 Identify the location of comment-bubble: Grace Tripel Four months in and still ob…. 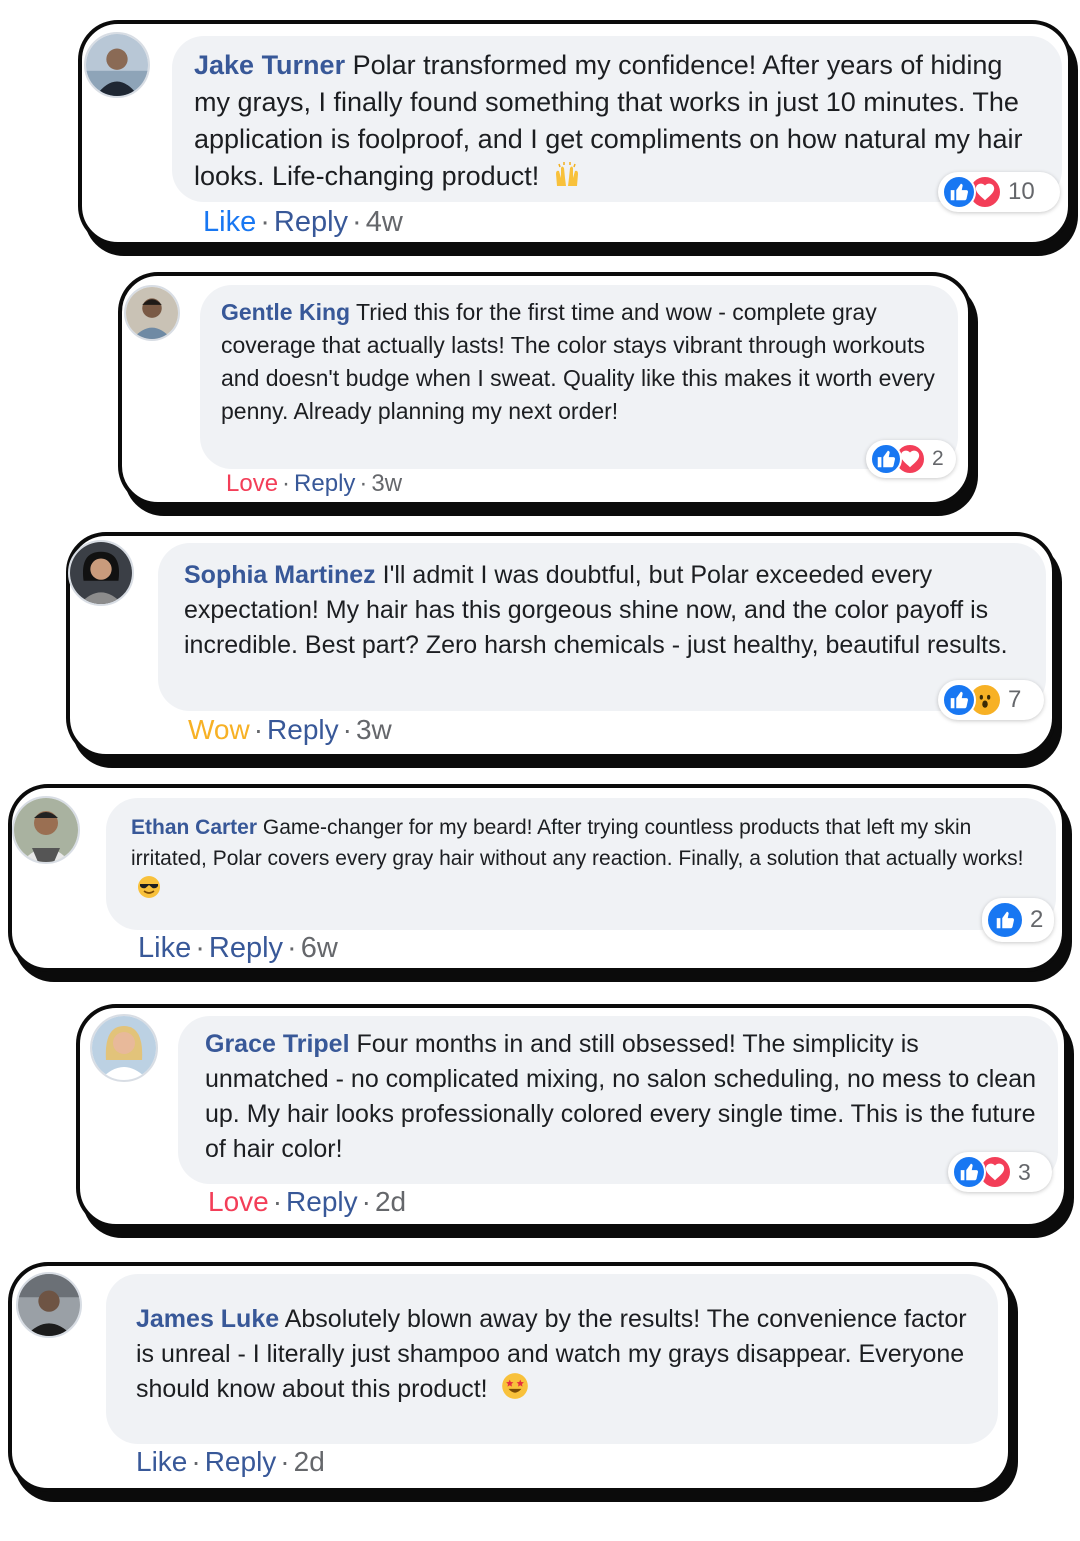
(618, 1100).